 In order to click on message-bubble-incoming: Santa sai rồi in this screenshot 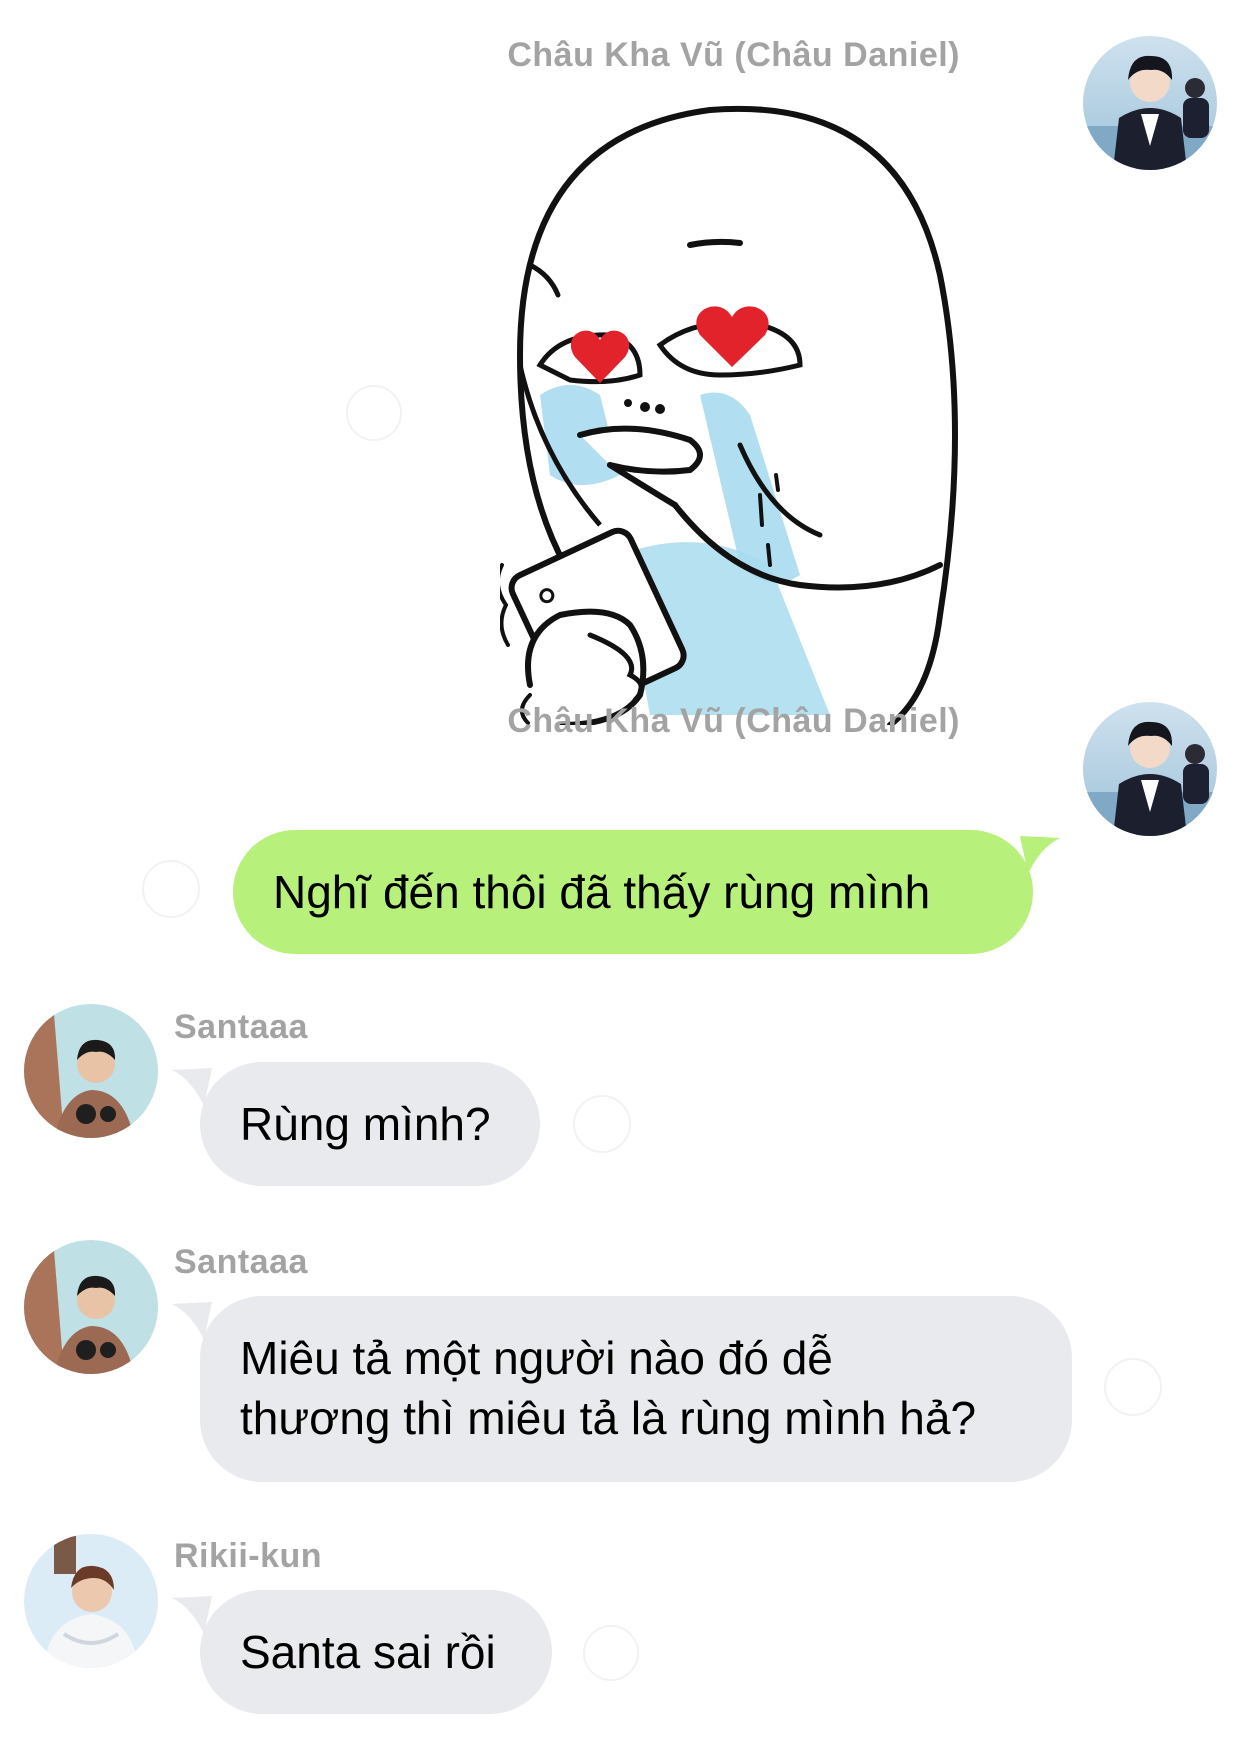, I will do `click(376, 1652)`.